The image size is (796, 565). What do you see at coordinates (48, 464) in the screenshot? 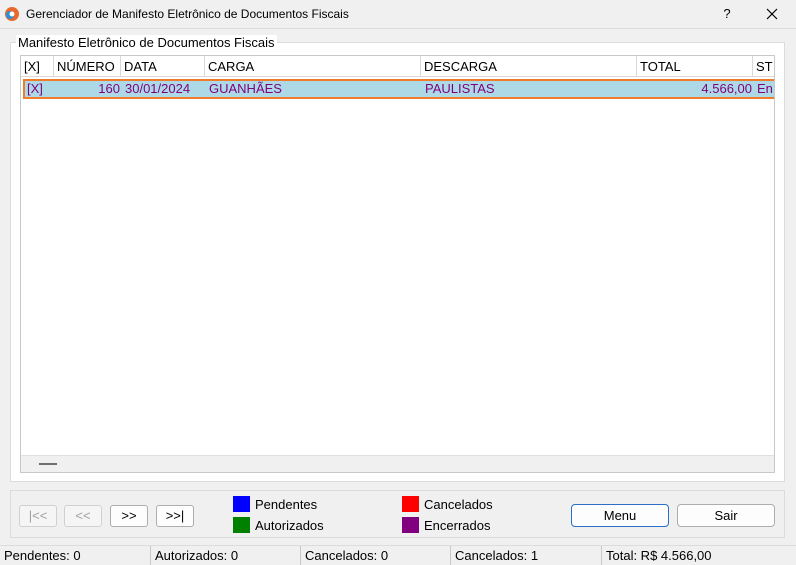
I see `scrollbar-thumb` at bounding box center [48, 464].